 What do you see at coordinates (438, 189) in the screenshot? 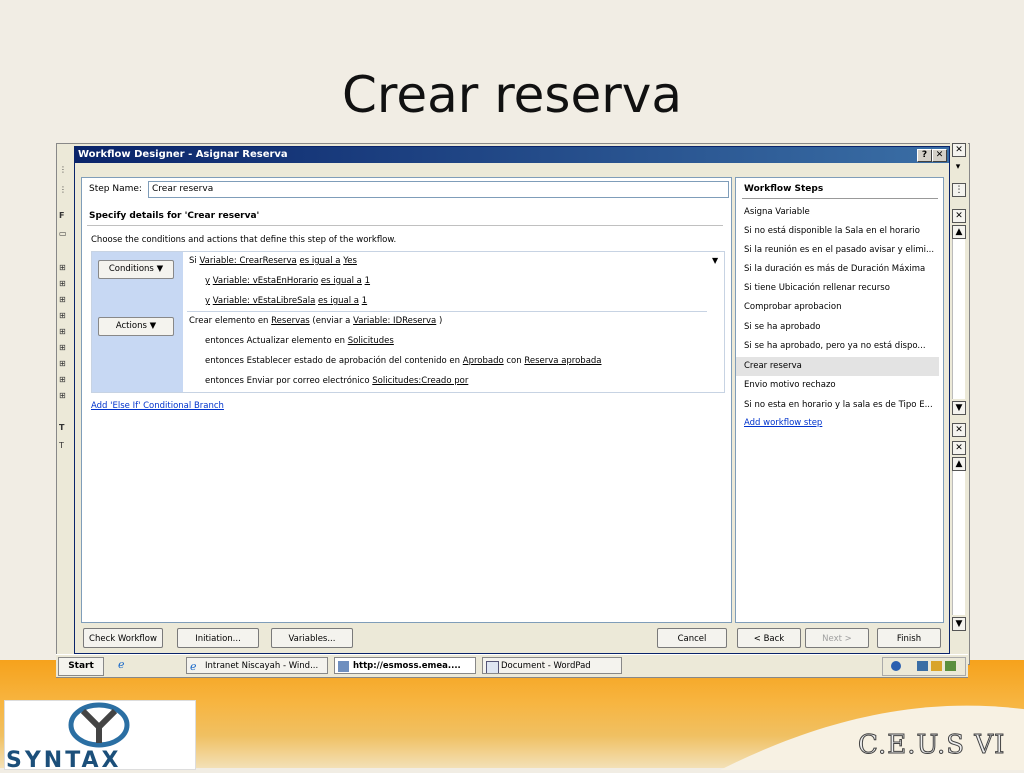
I see `step-name-input` at bounding box center [438, 189].